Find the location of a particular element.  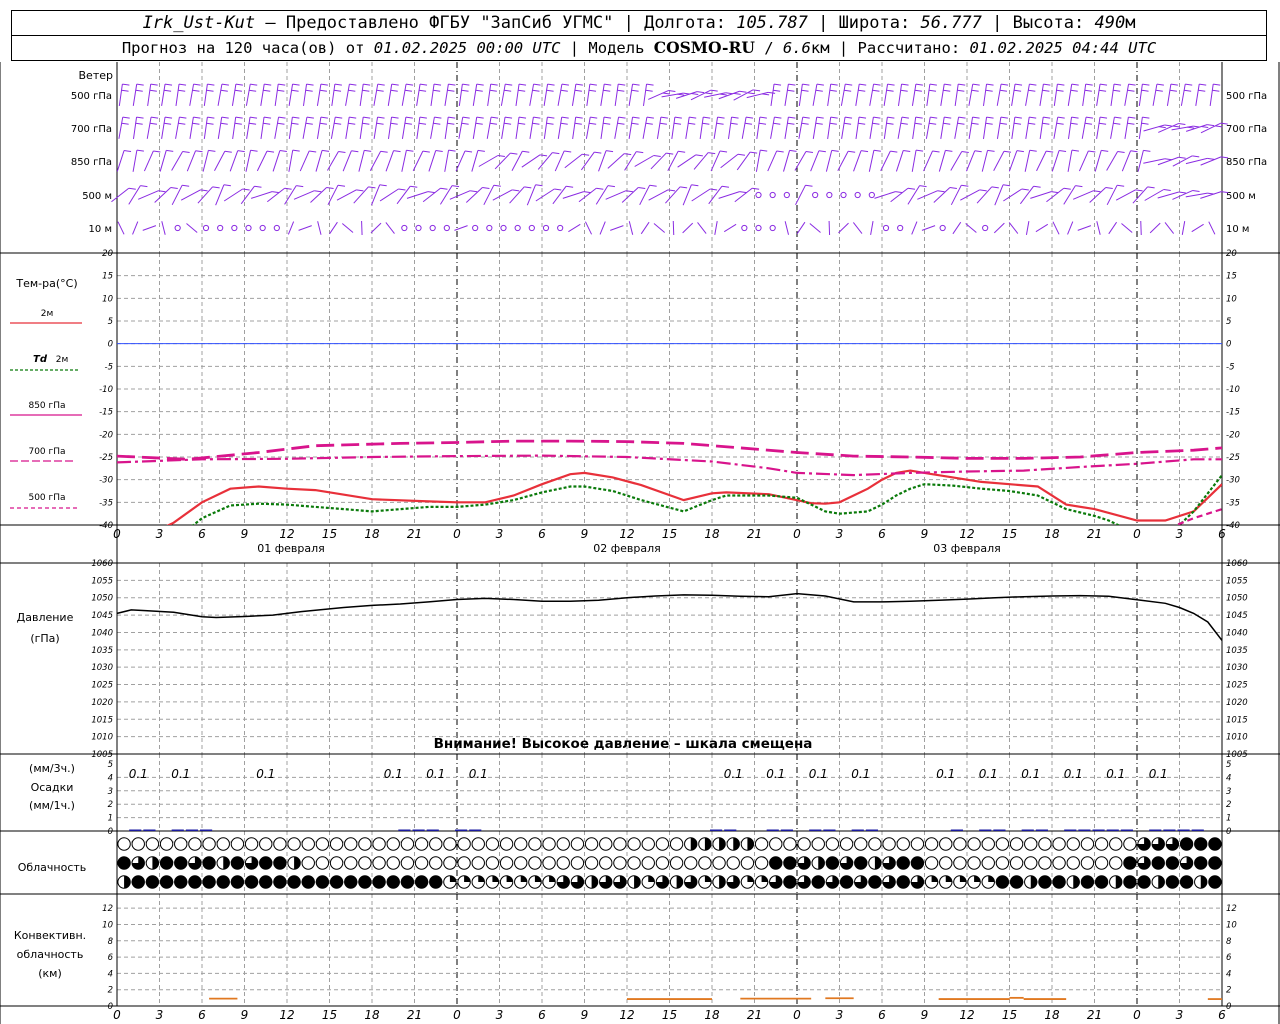

temp-x-tick: 9 is located at coordinates (925, 534).